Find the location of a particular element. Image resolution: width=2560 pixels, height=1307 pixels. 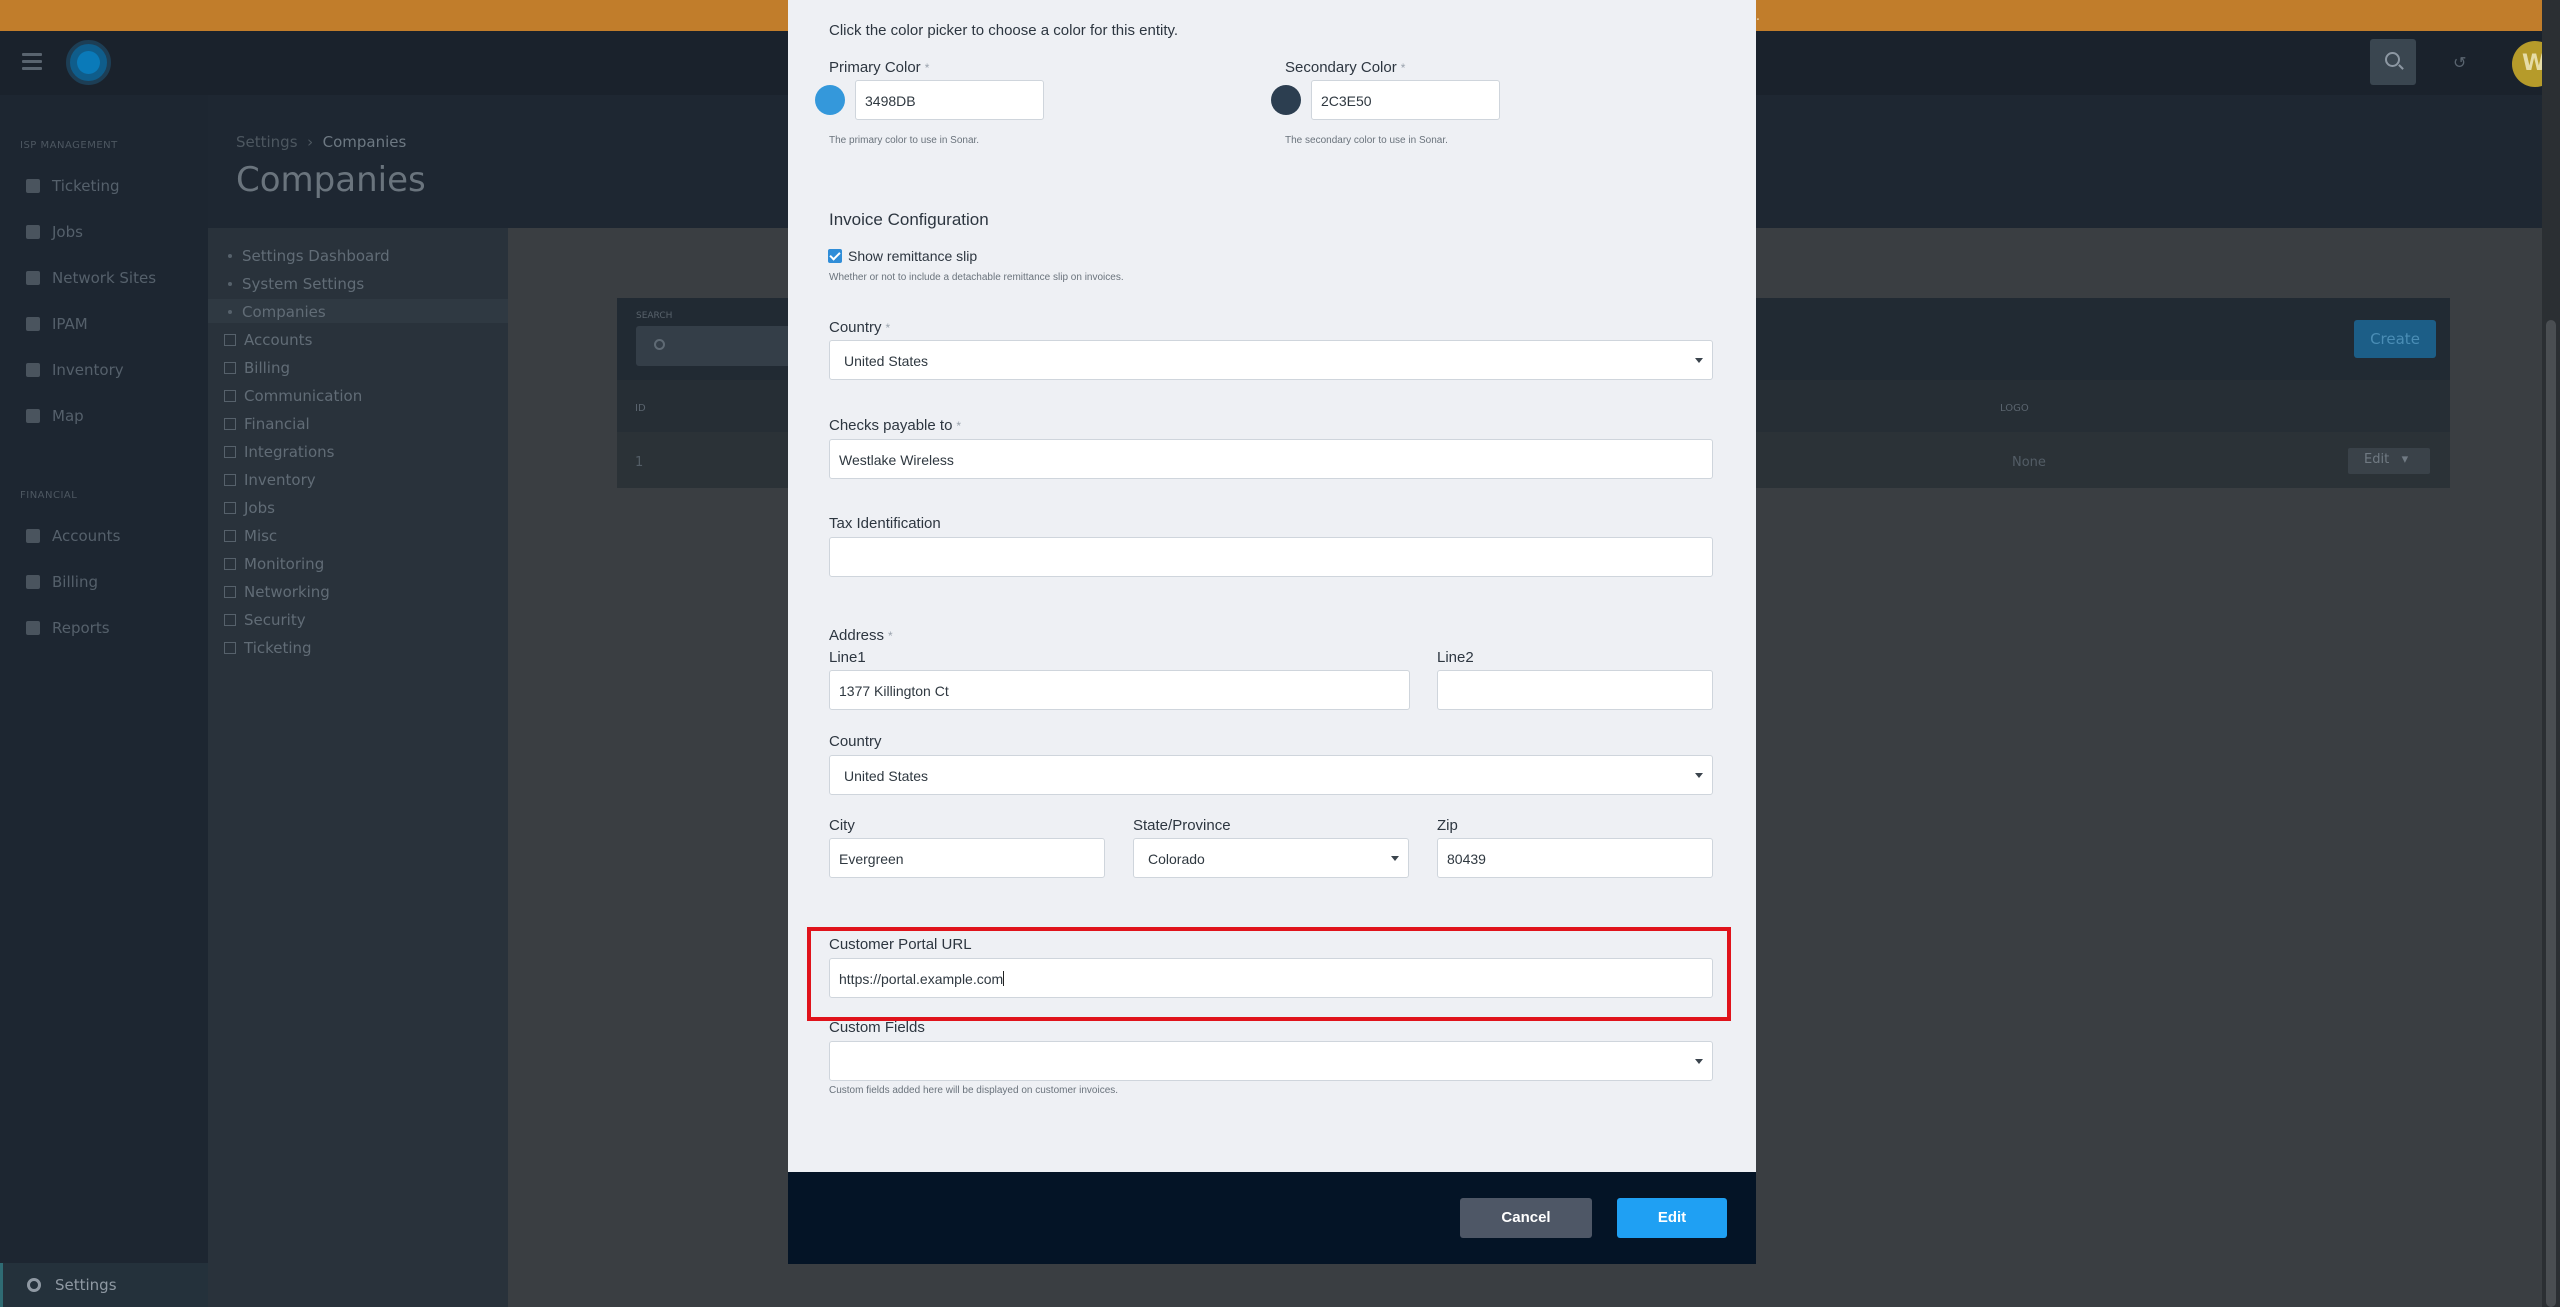

sonar-logo is located at coordinates (88, 62).